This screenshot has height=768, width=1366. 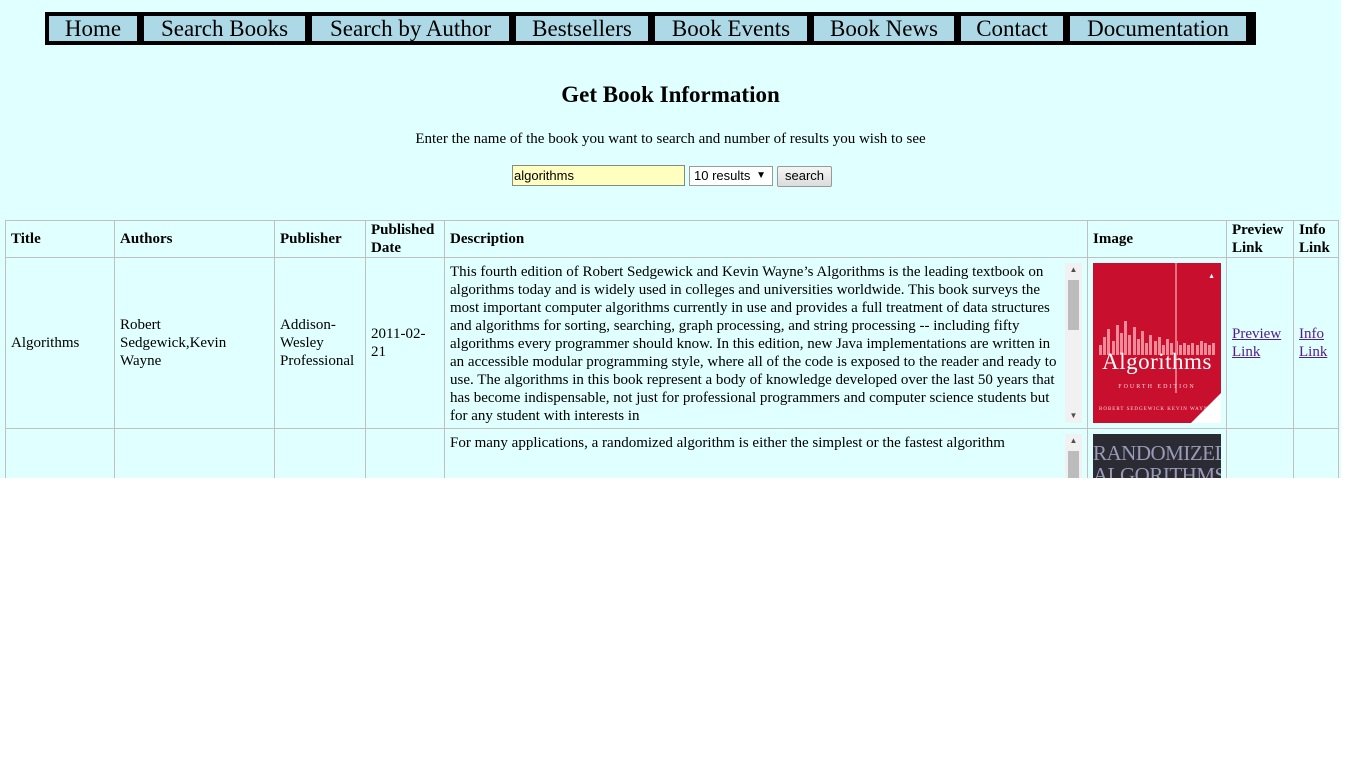 What do you see at coordinates (766, 239) in the screenshot?
I see `column-header-description: Description` at bounding box center [766, 239].